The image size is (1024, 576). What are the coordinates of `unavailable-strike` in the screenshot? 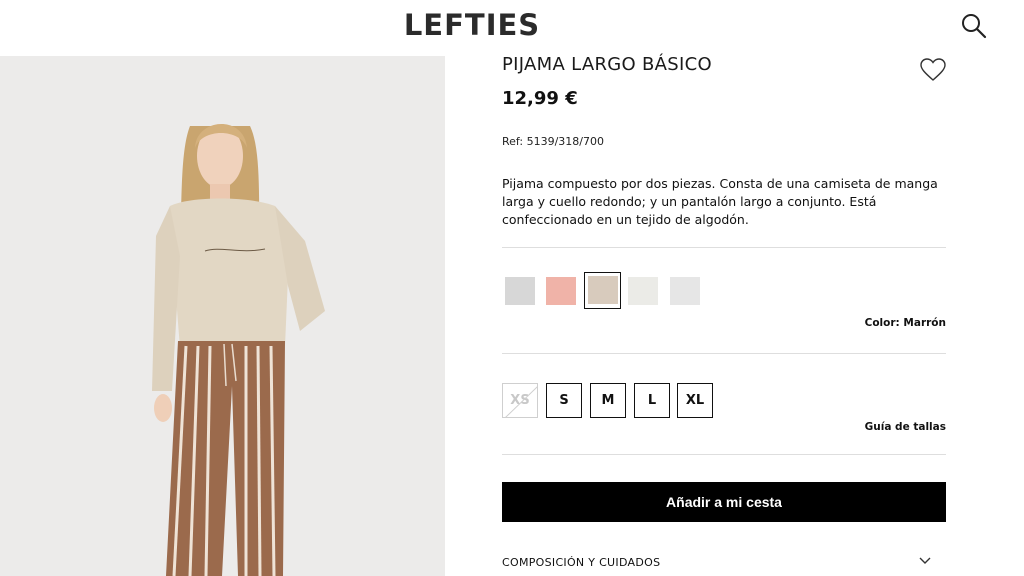 It's located at (520, 400).